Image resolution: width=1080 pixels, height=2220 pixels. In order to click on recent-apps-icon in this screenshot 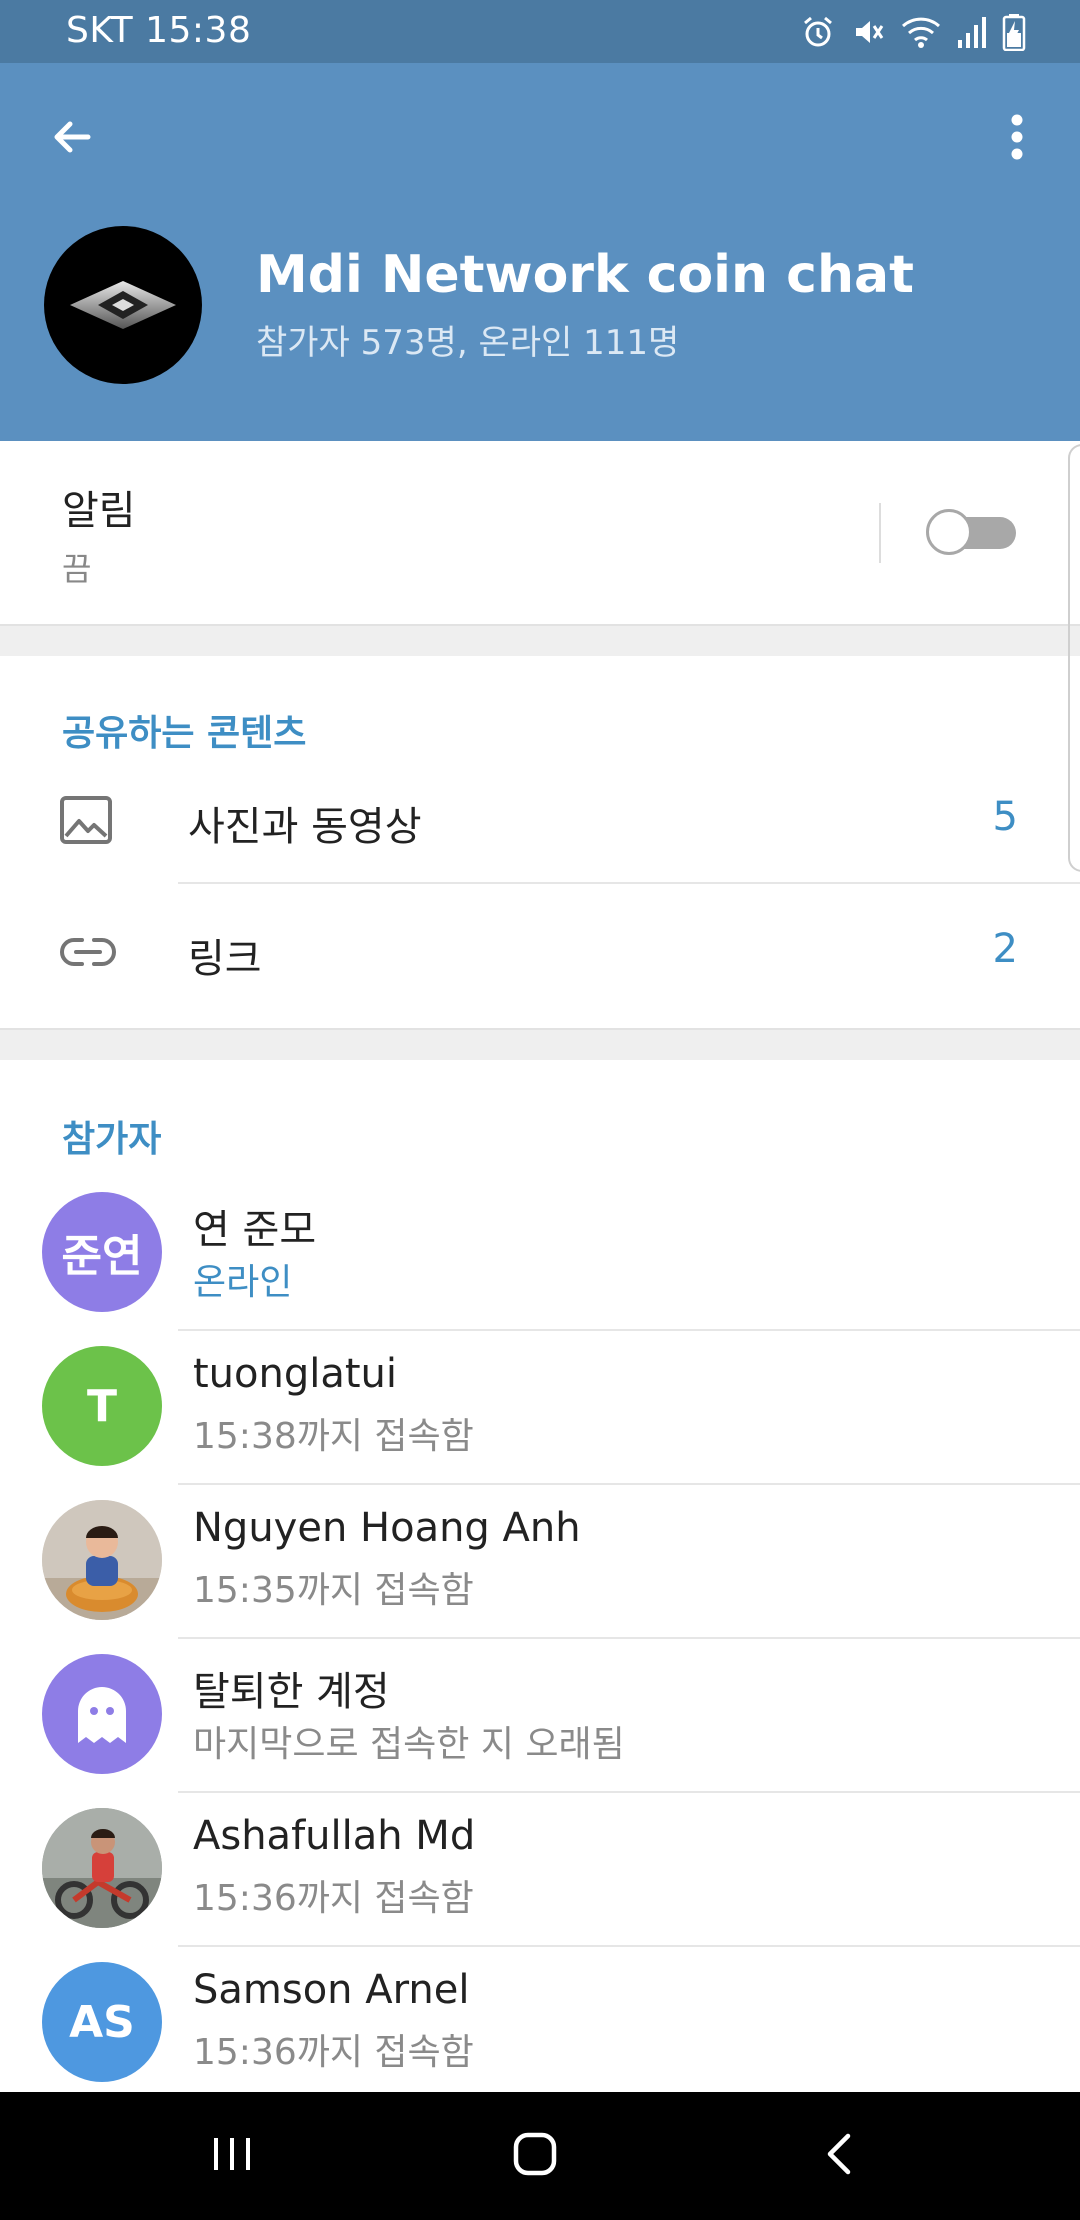, I will do `click(232, 2156)`.